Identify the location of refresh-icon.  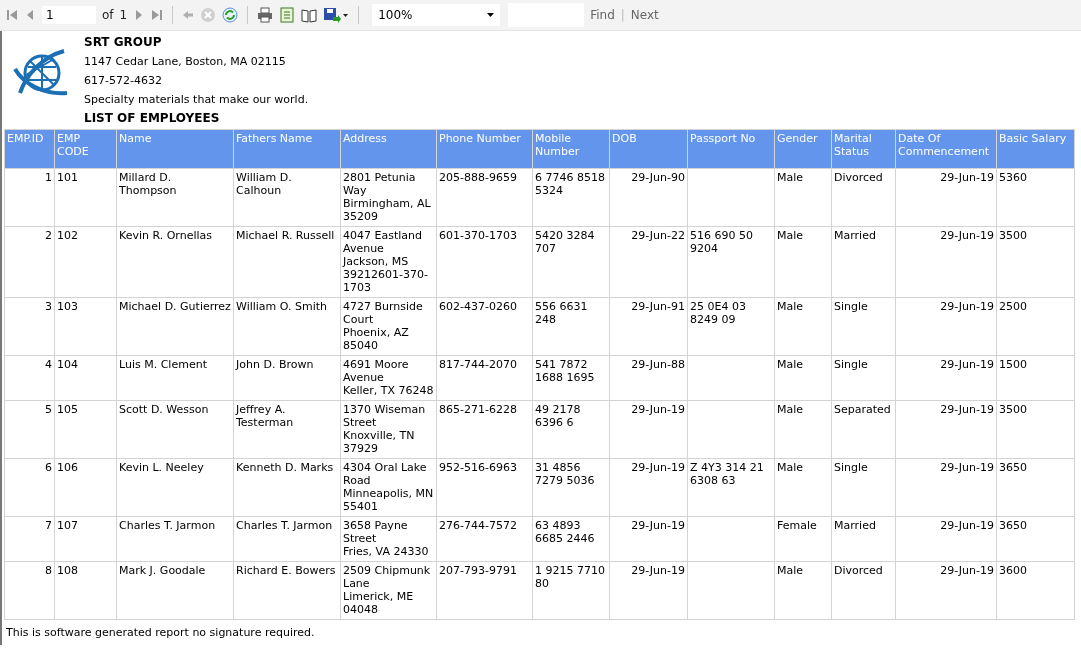
(230, 15).